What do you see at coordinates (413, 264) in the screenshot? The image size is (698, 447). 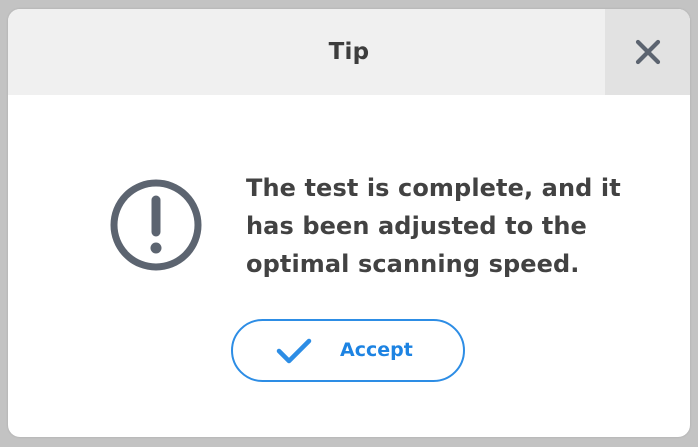 I see `message-line-3: optimal scanning speed.` at bounding box center [413, 264].